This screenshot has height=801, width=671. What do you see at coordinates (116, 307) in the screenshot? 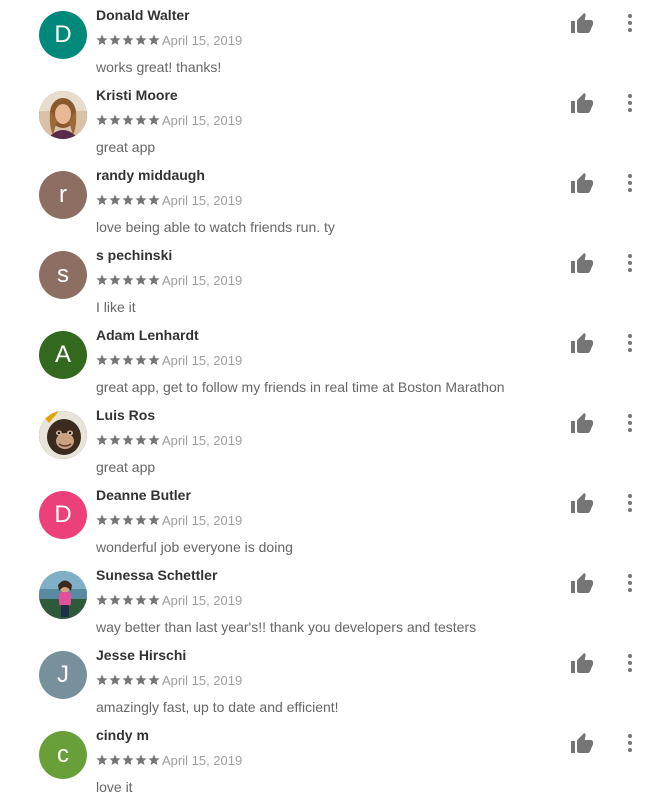
I see `review-text: I like it` at bounding box center [116, 307].